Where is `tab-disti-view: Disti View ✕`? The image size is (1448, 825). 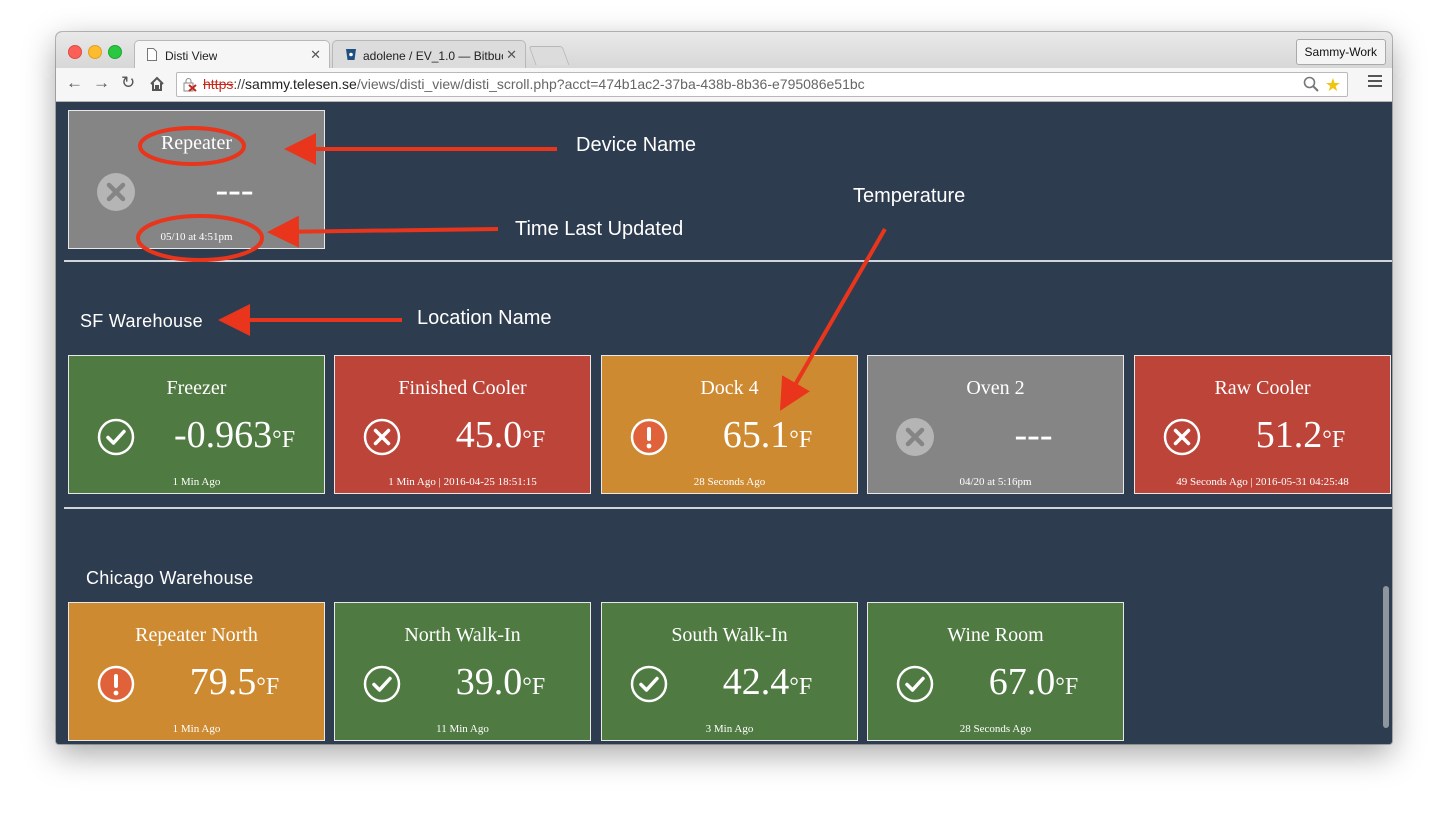
tab-disti-view: Disti View ✕ is located at coordinates (232, 54).